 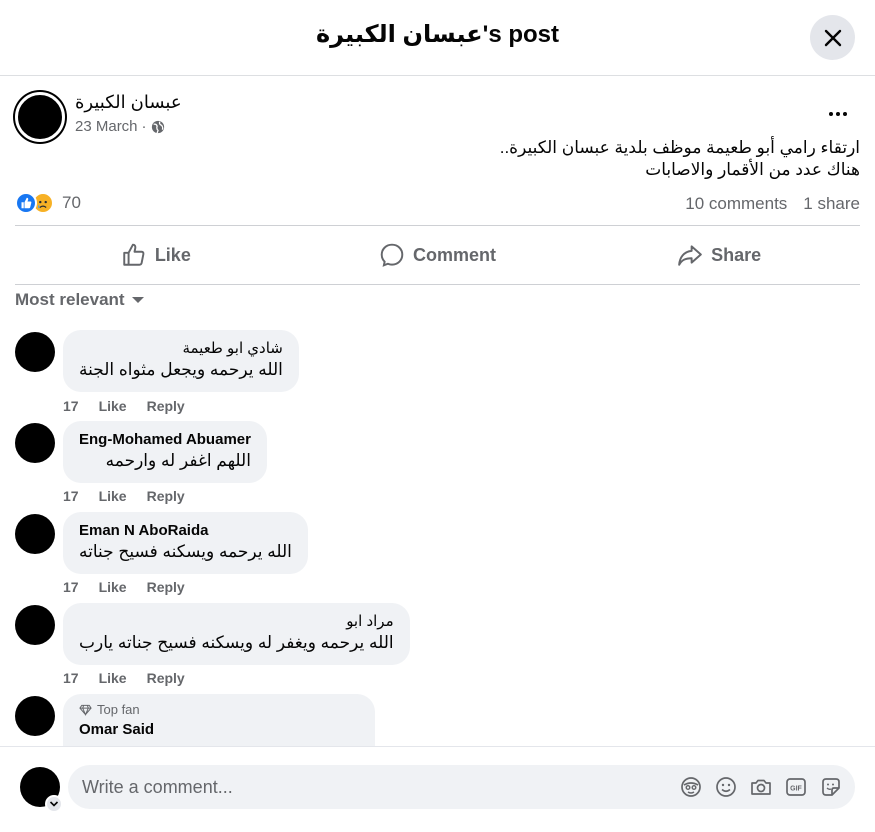 I want to click on chevron-down-icon, so click(x=54, y=804).